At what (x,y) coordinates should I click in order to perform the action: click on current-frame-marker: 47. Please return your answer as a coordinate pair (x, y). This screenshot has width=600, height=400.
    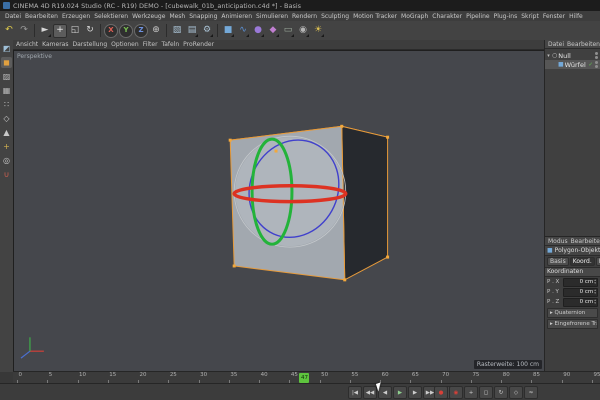
    Looking at the image, I should click on (304, 378).